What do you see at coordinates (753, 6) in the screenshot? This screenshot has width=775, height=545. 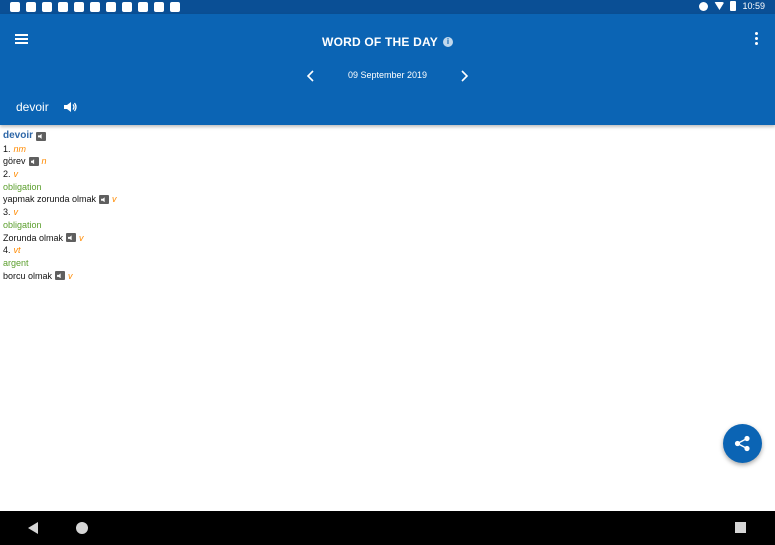 I see `status-time: 10:59` at bounding box center [753, 6].